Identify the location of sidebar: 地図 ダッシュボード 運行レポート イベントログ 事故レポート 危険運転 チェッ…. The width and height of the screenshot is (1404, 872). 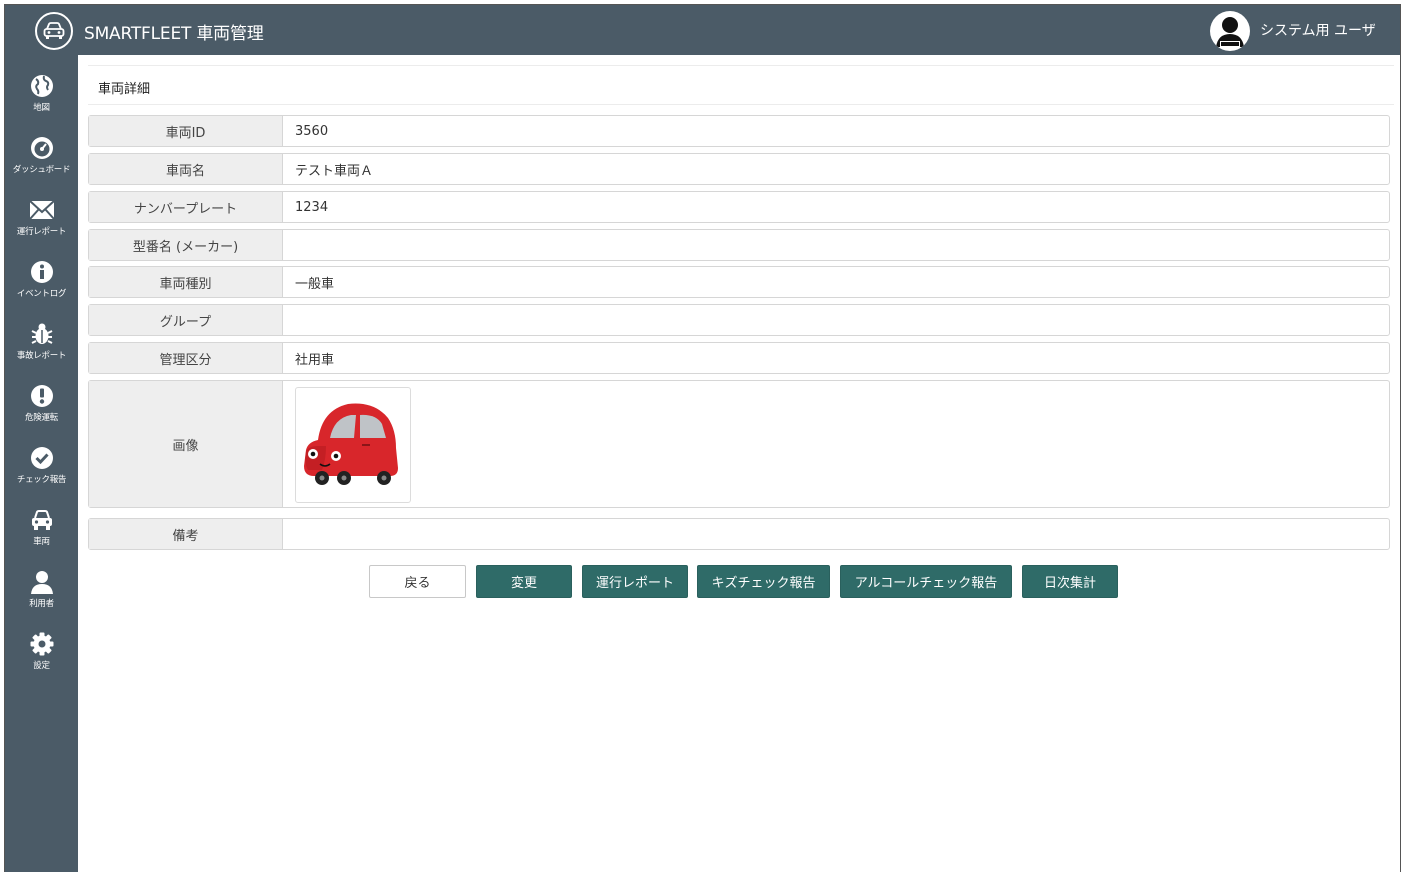
(41, 463).